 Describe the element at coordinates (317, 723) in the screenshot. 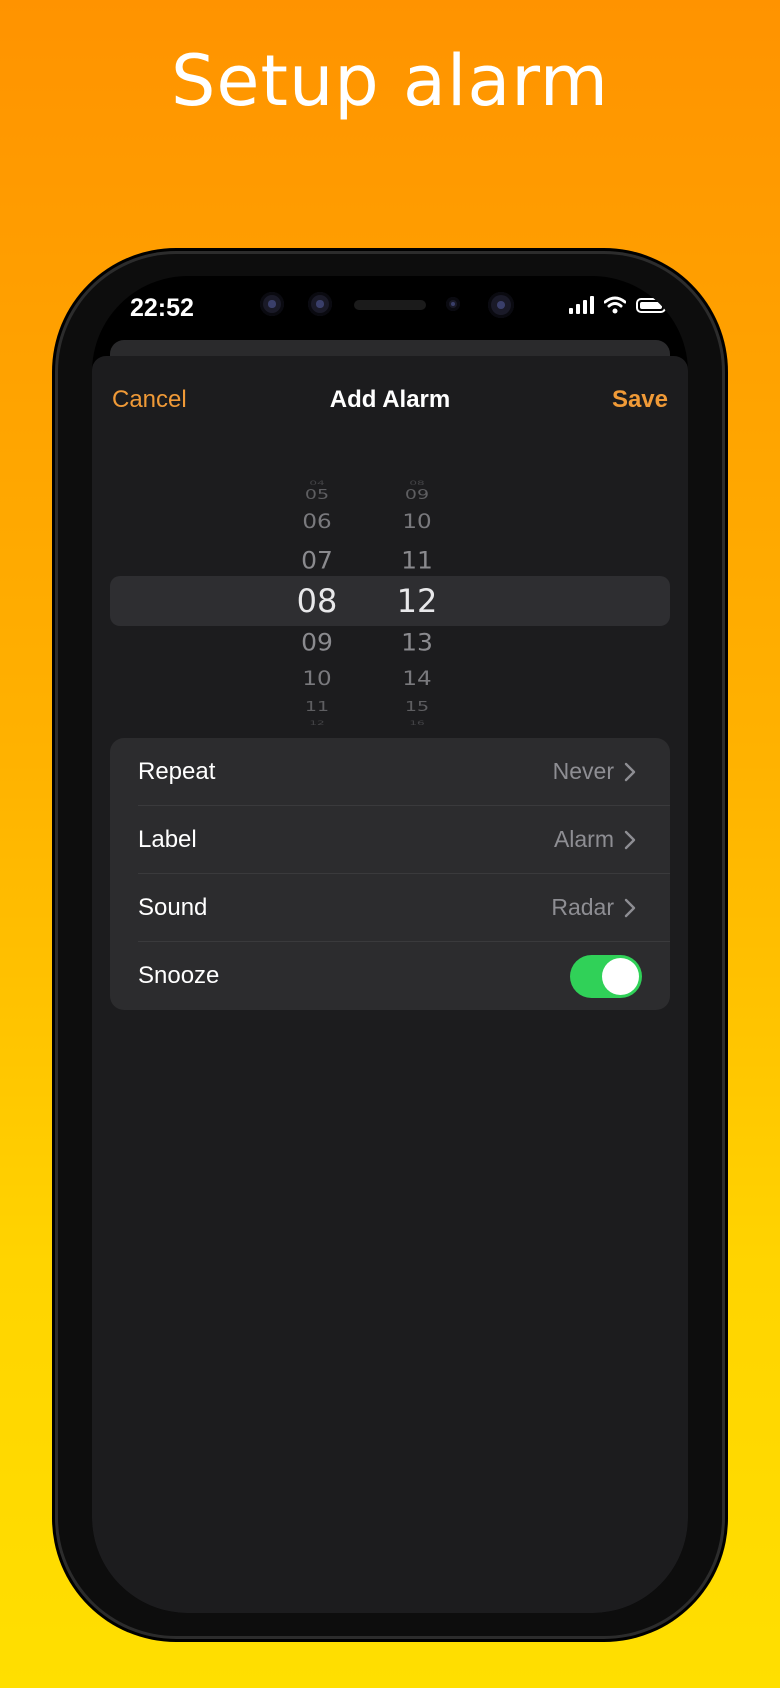

I see `picker-option: 12` at that location.